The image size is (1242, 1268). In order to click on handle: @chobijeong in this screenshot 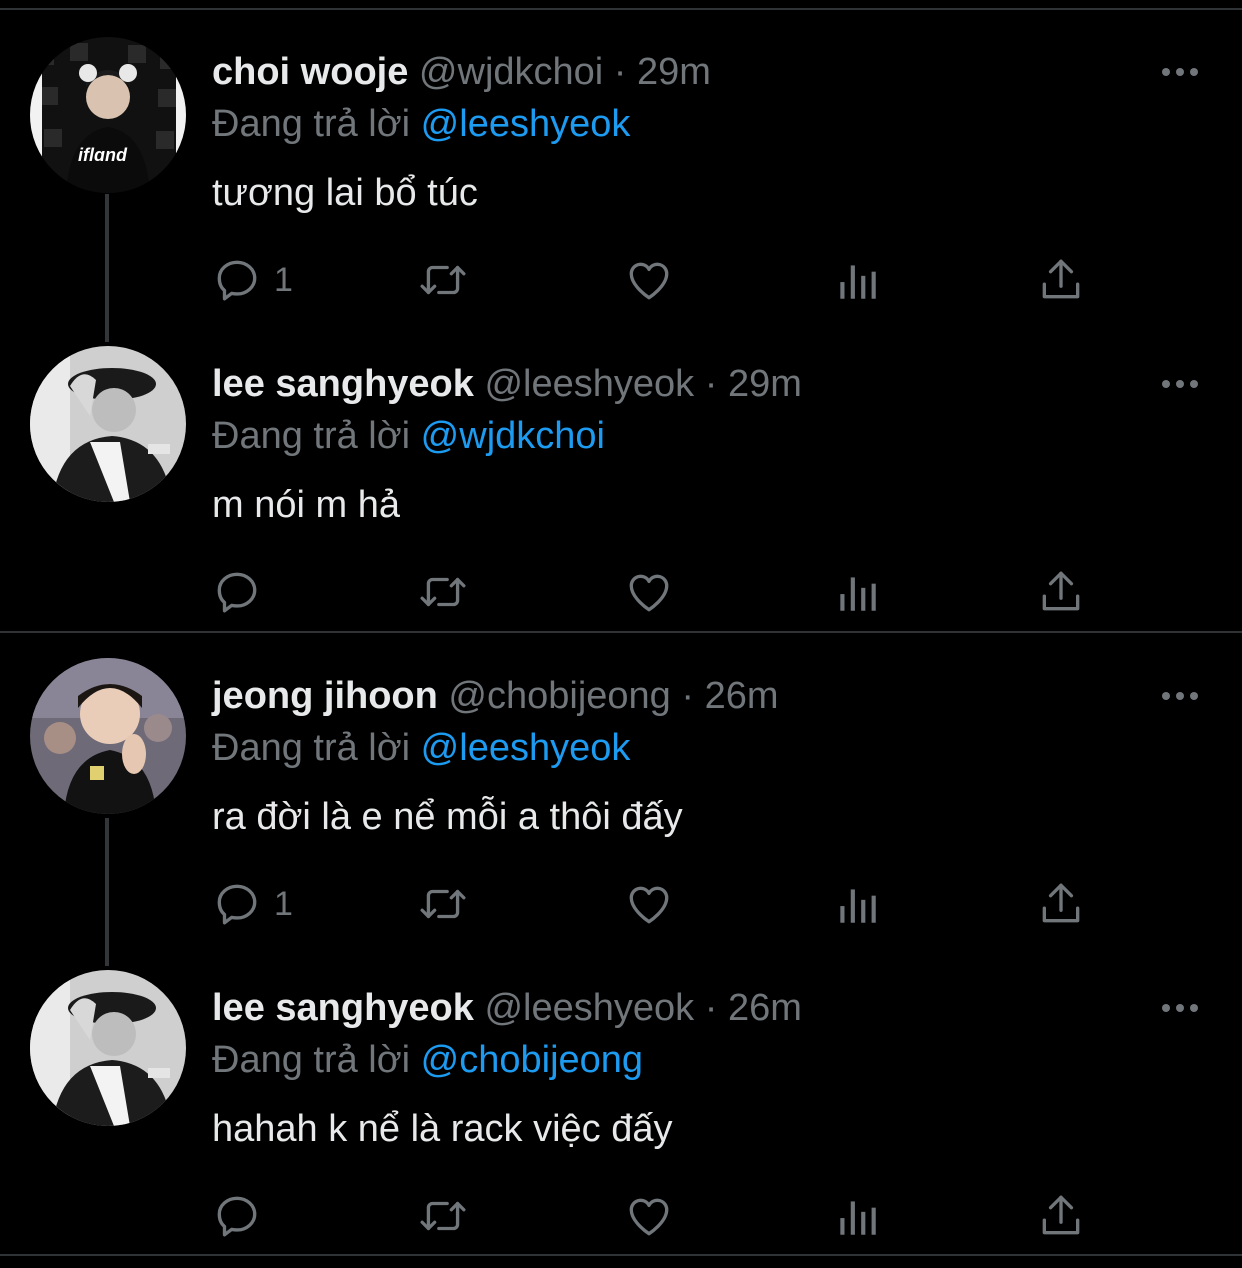, I will do `click(559, 696)`.